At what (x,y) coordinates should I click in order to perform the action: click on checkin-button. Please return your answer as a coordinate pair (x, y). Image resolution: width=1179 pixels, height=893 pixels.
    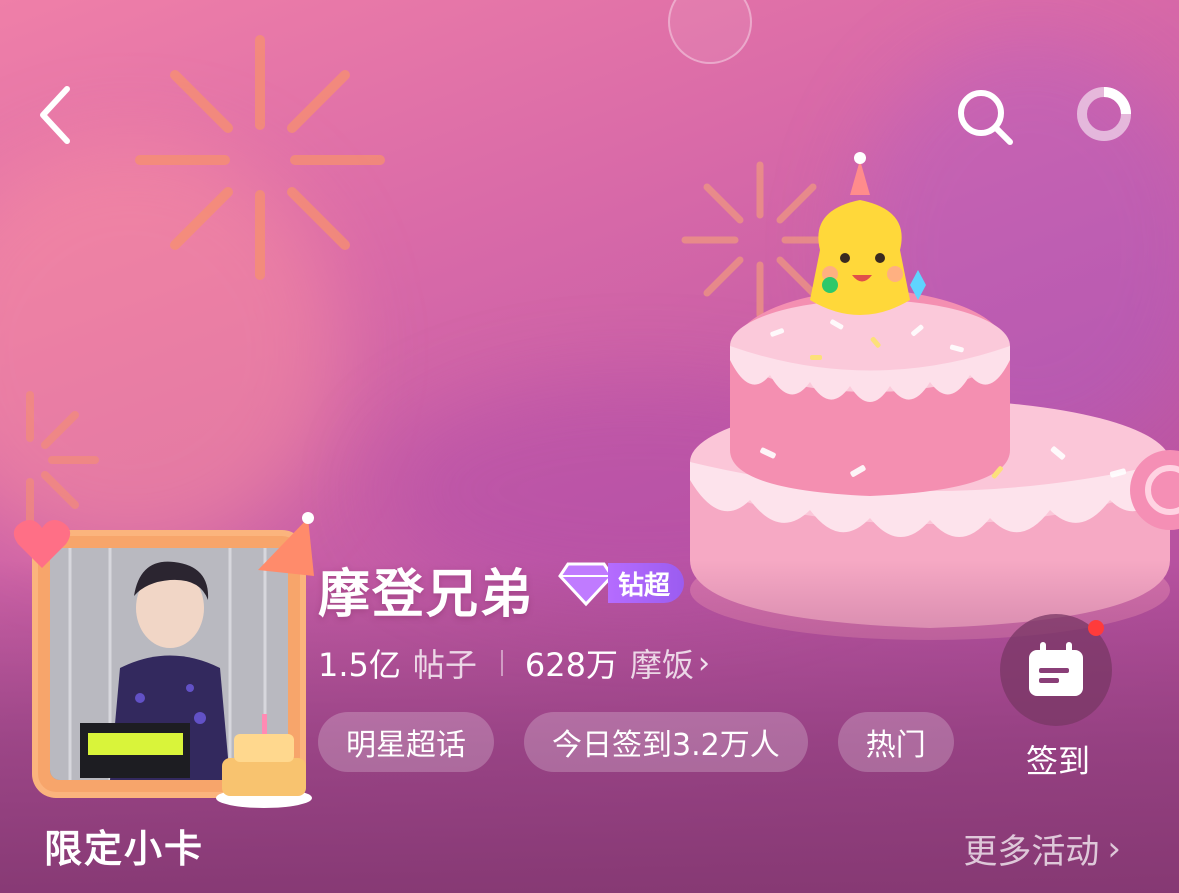
    Looking at the image, I should click on (1056, 670).